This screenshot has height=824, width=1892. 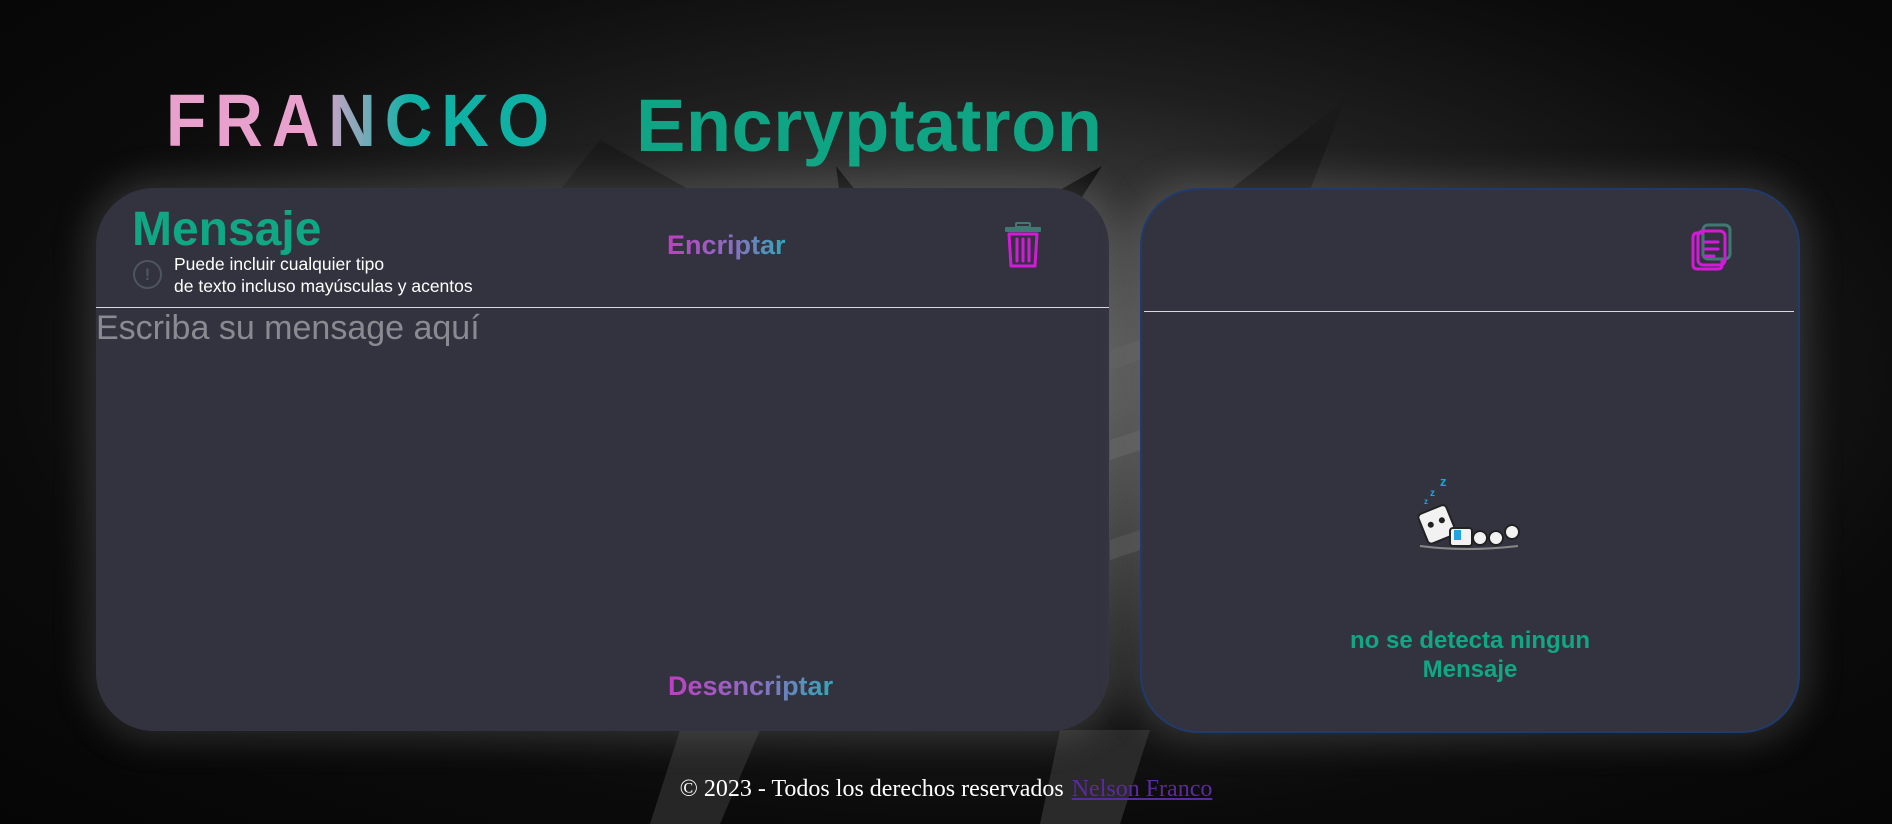 What do you see at coordinates (869, 125) in the screenshot?
I see `app-title: Encryptatron` at bounding box center [869, 125].